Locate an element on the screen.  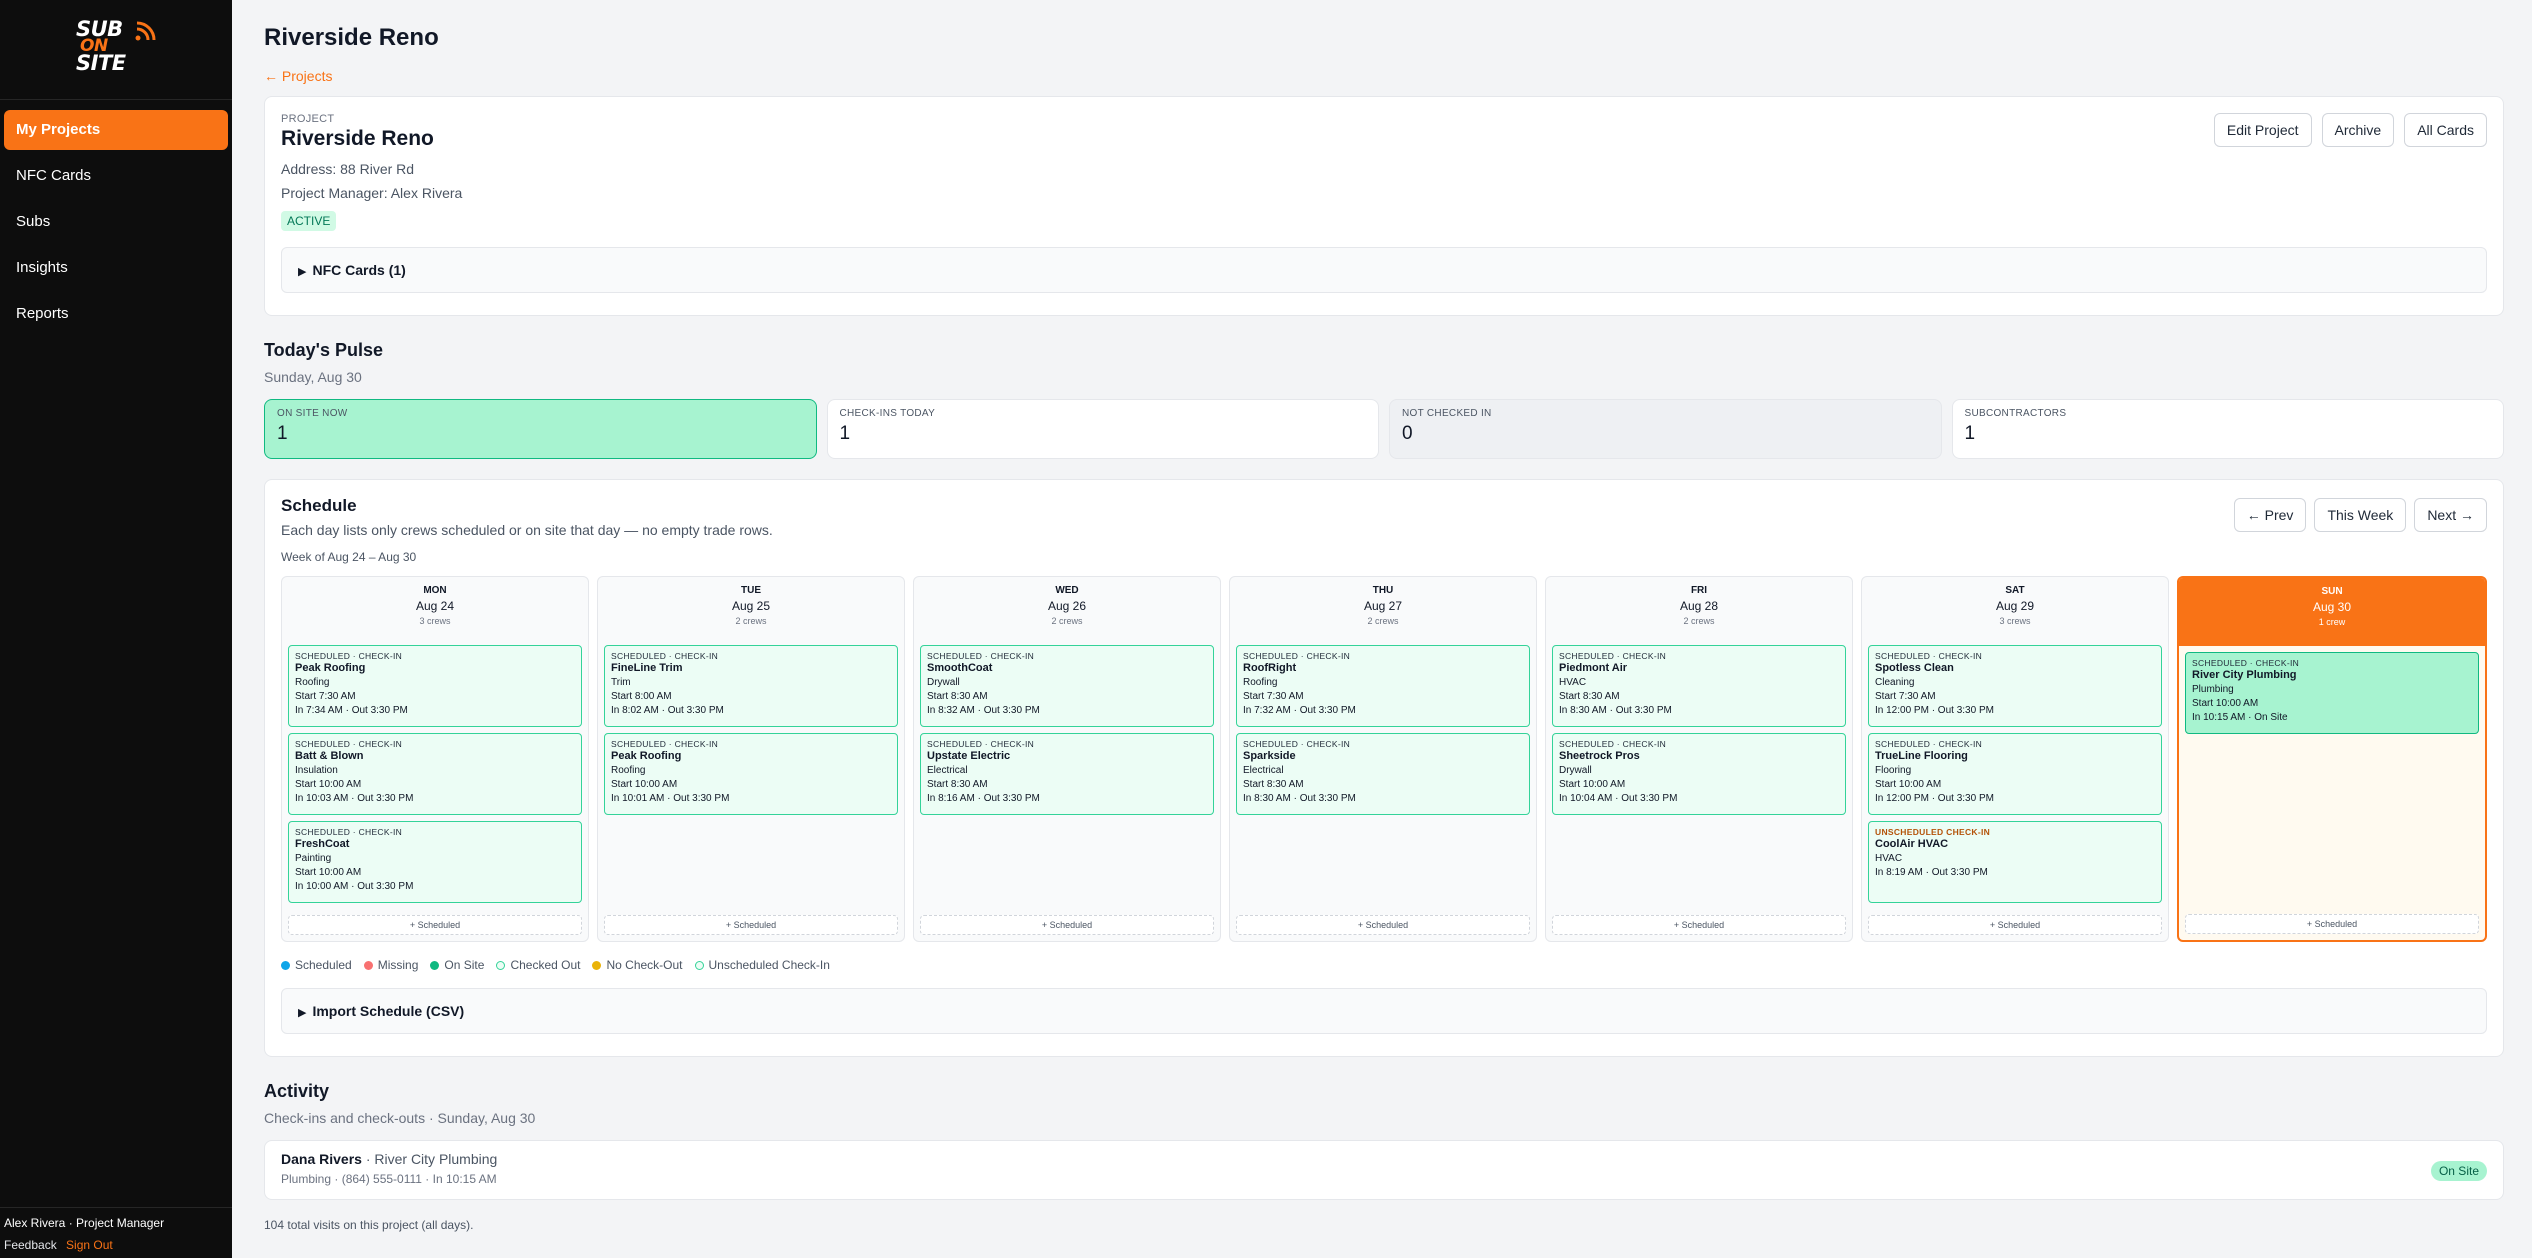
project-label: PROJECT is located at coordinates (308, 119).